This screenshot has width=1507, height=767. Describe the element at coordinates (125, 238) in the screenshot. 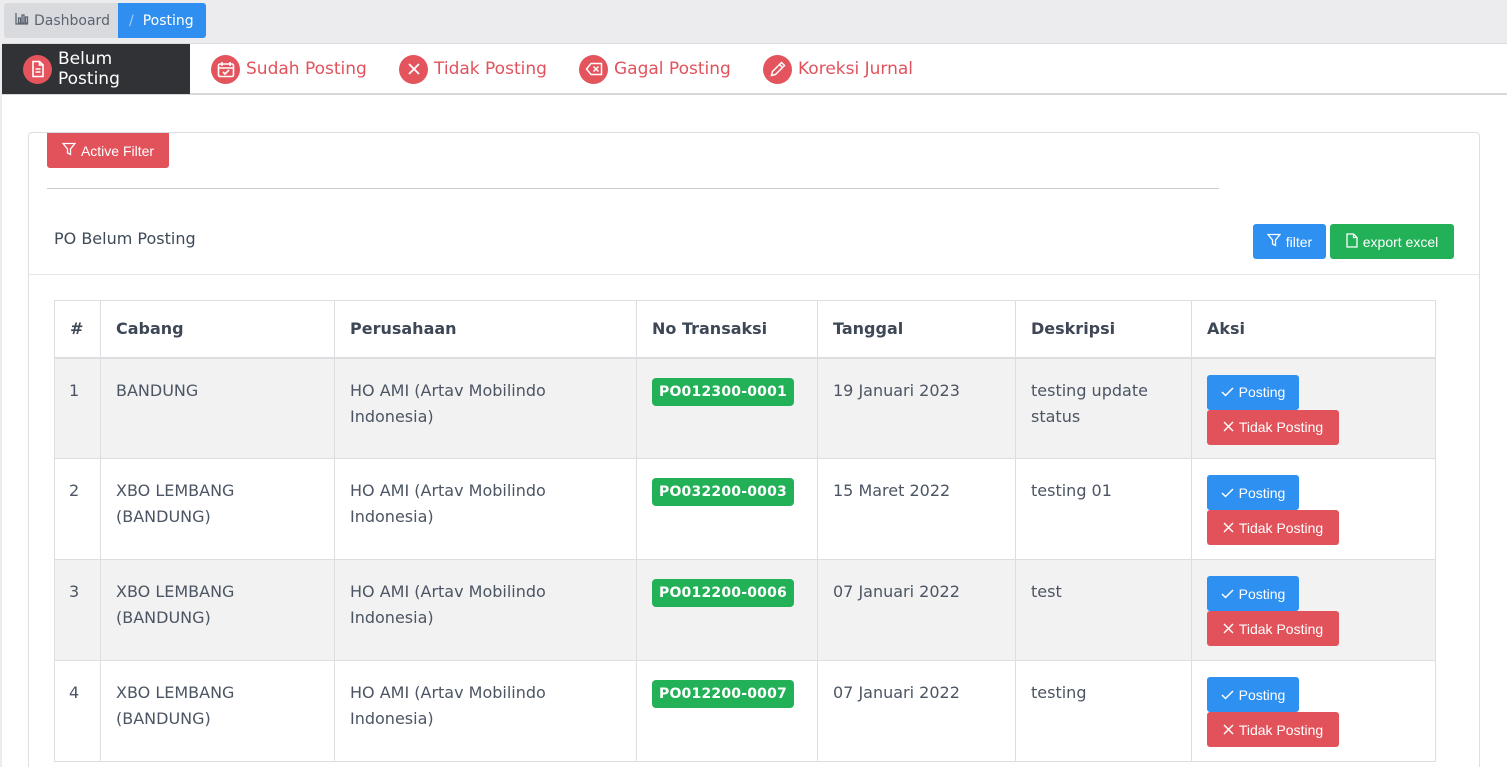

I see `card-title: PO Belum Posting` at that location.